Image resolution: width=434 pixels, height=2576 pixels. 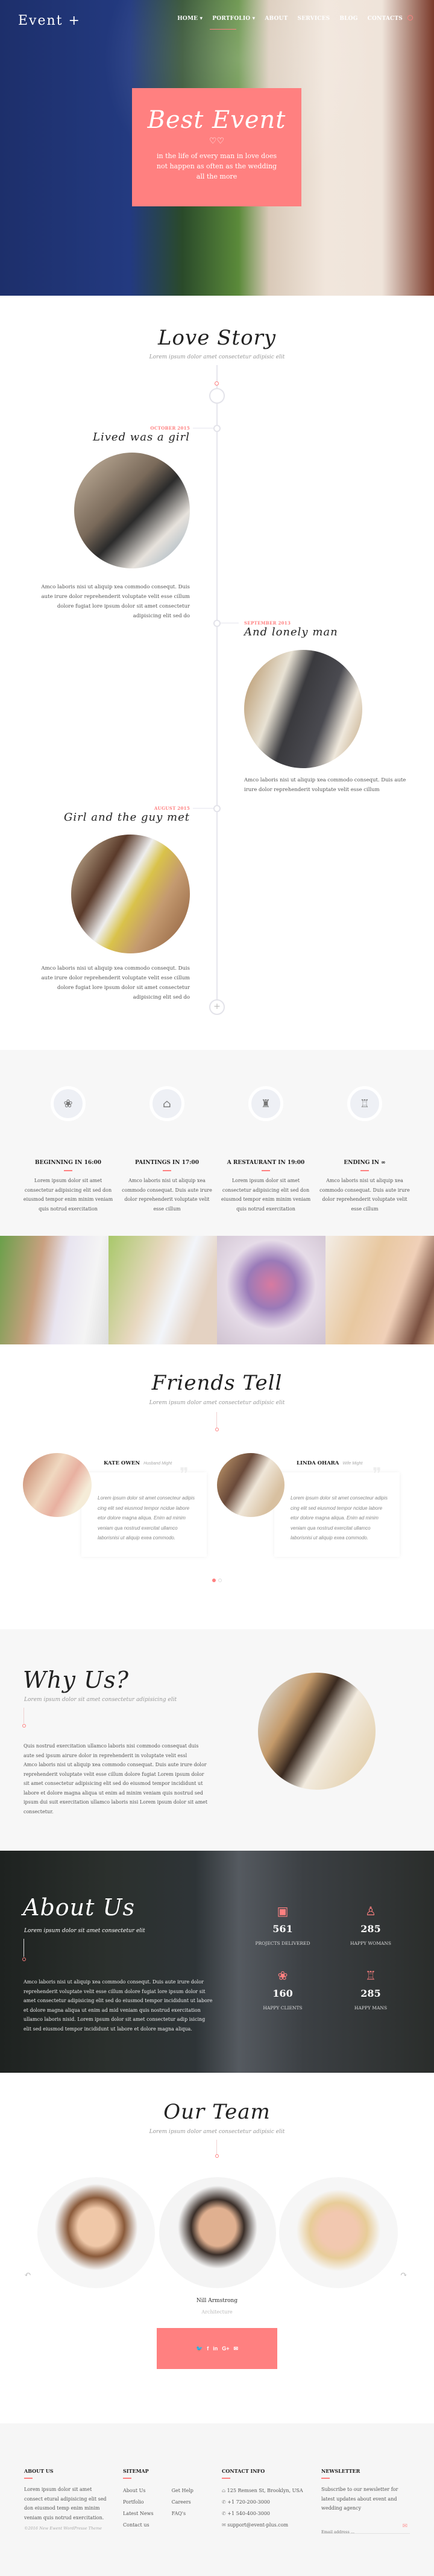 I want to click on member-name: Nill Armstrong, so click(x=217, y=2301).